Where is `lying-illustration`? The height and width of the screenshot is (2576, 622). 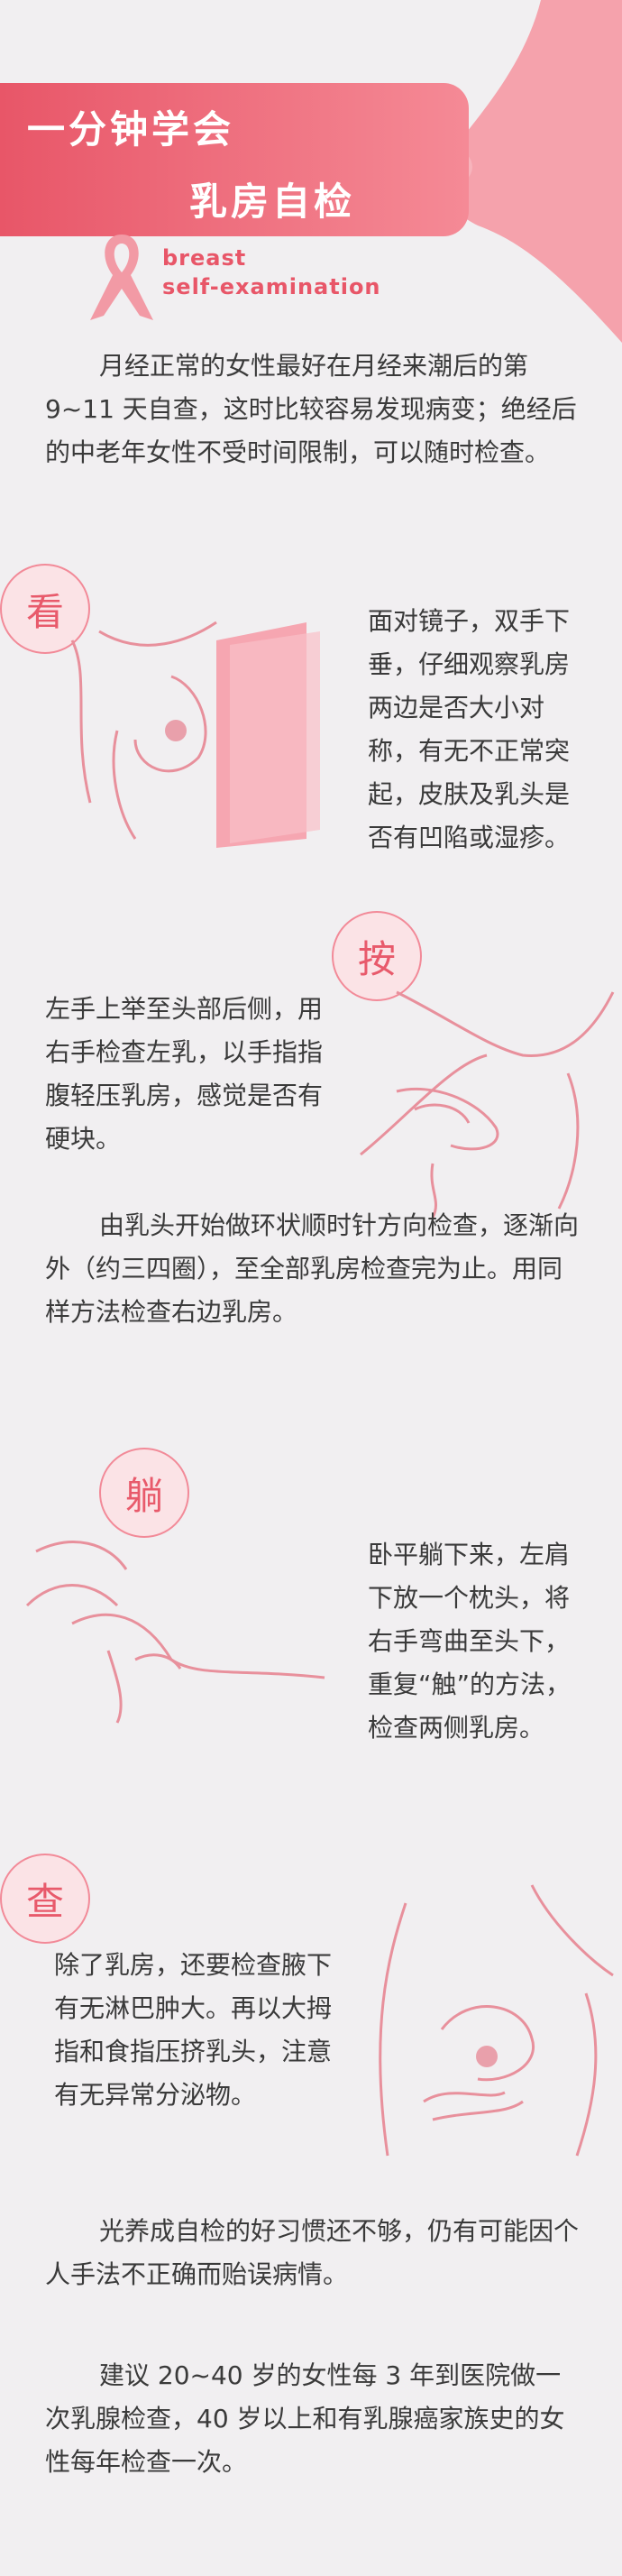 lying-illustration is located at coordinates (175, 1632).